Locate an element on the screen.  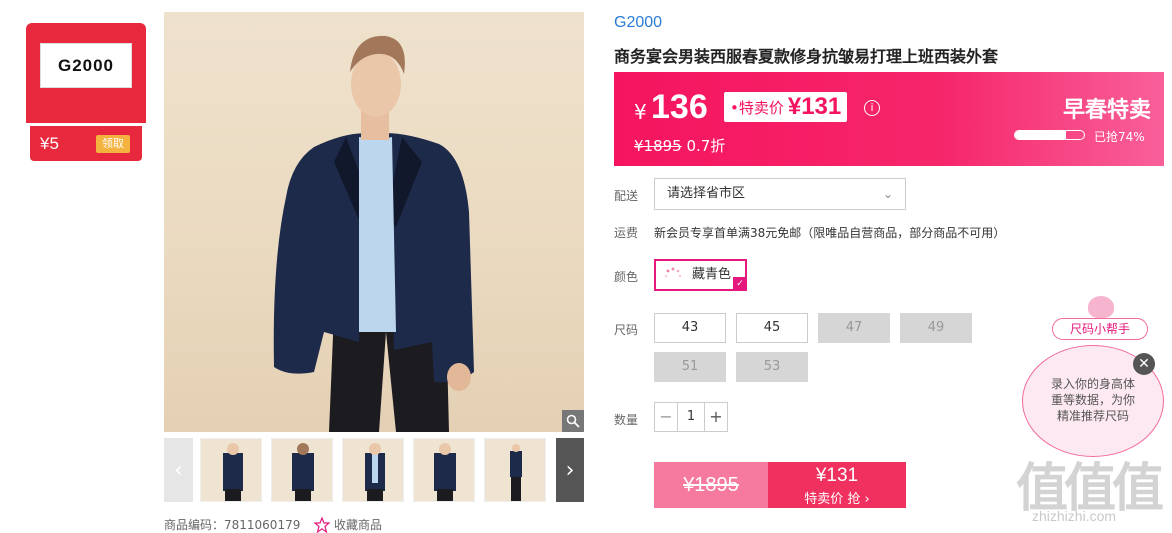
price-banner: ¥ 136 •特卖价 ¥131 i ¥1895 0.7折 早春特卖 已抢74% is located at coordinates (889, 119).